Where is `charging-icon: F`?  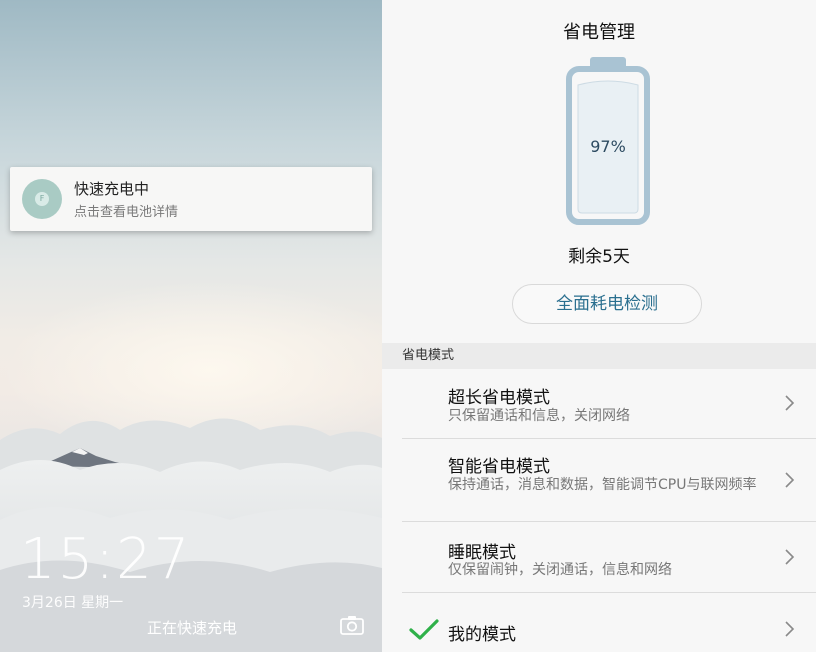 charging-icon: F is located at coordinates (42, 199).